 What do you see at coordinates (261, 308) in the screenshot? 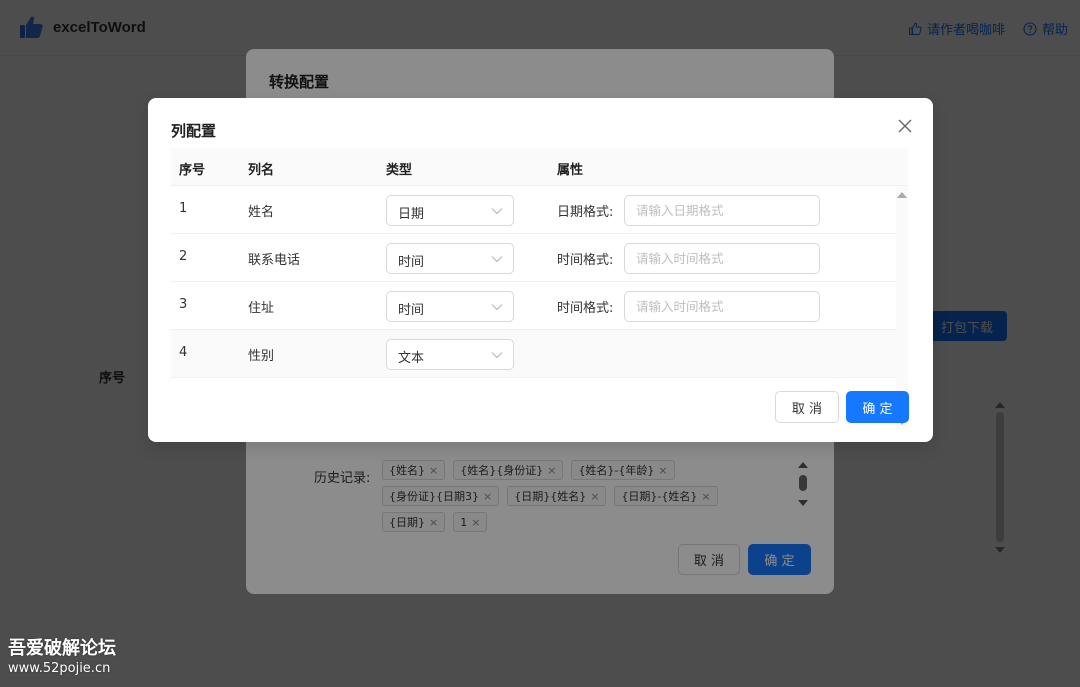
I see `row-name: 住址` at bounding box center [261, 308].